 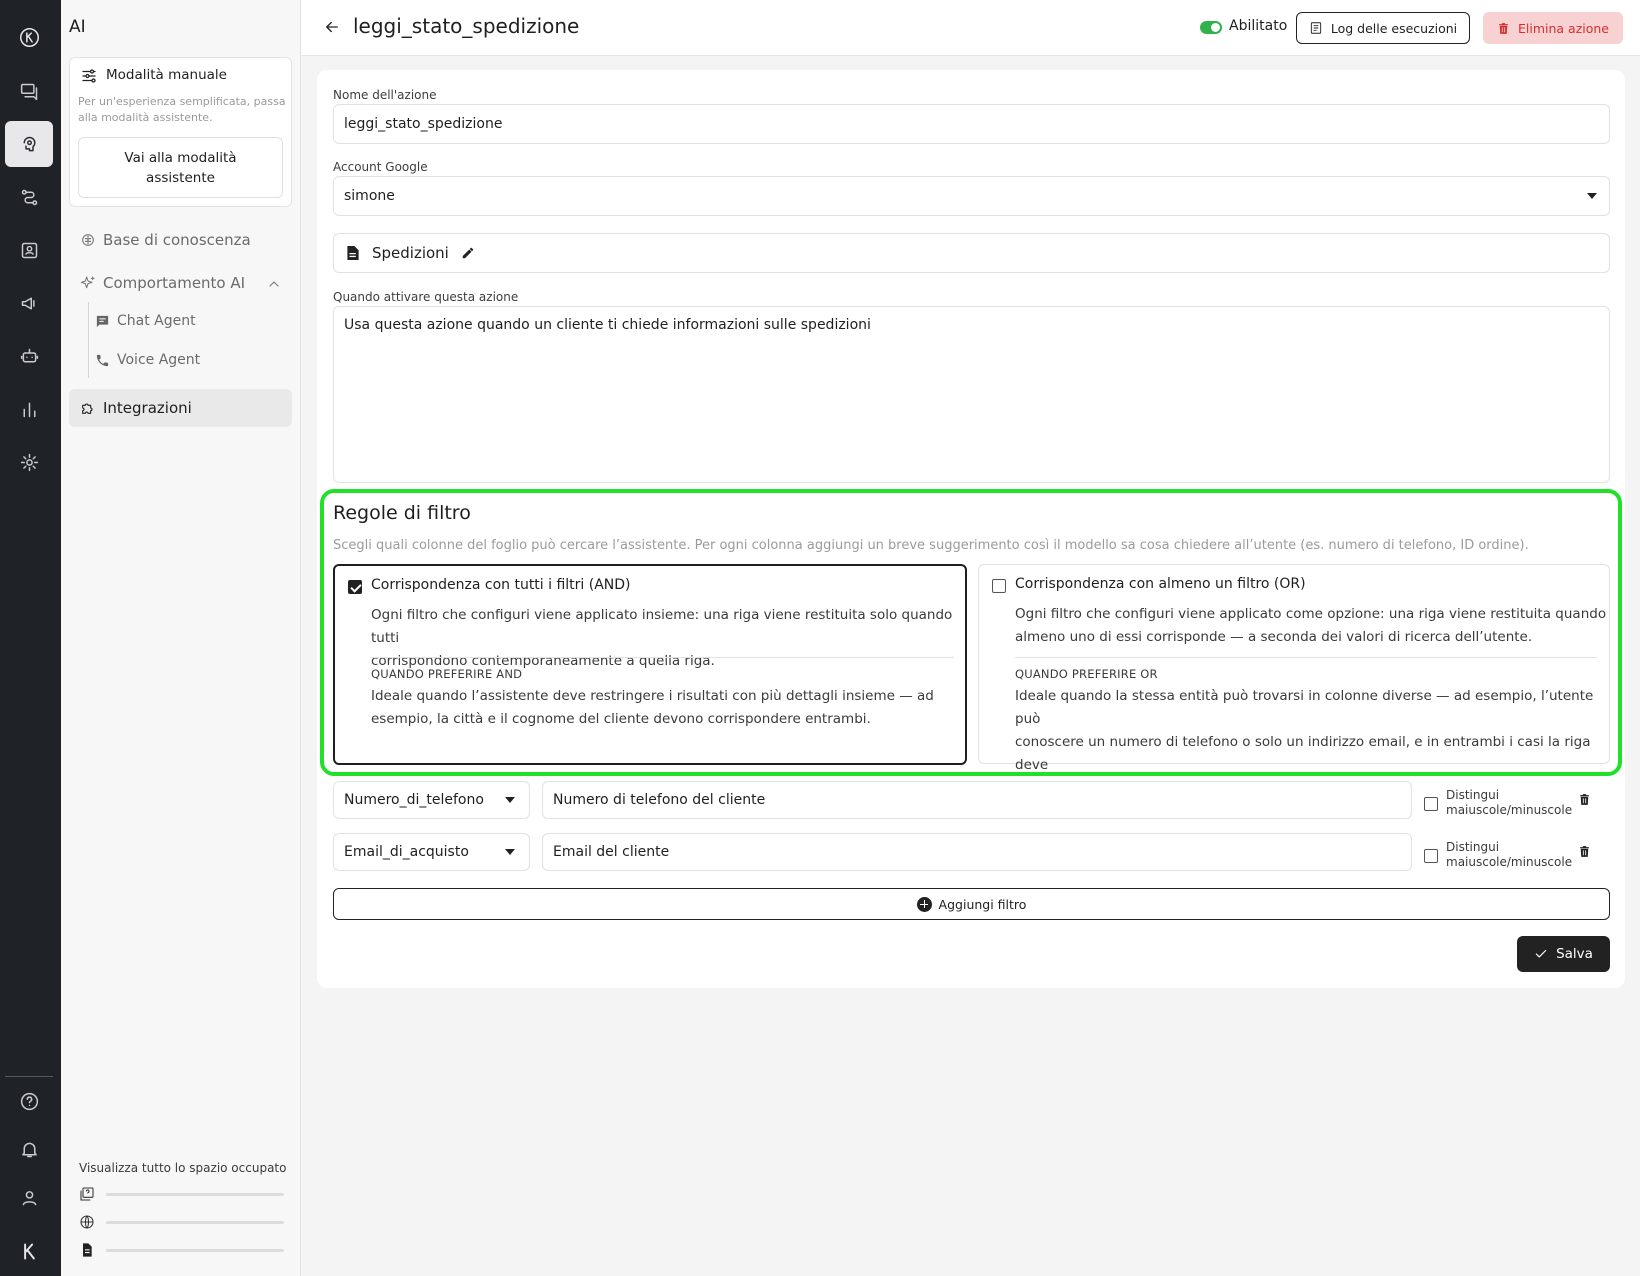 What do you see at coordinates (29, 250) in the screenshot?
I see `contacts-icon` at bounding box center [29, 250].